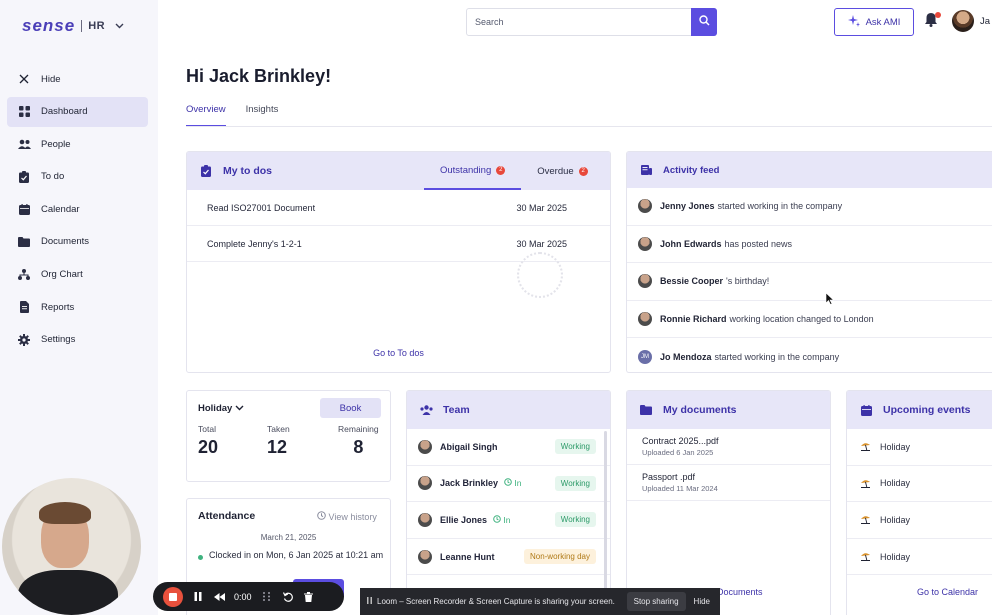 Image resolution: width=992 pixels, height=615 pixels. Describe the element at coordinates (243, 596) in the screenshot. I see `recording-timer: 0:00` at that location.